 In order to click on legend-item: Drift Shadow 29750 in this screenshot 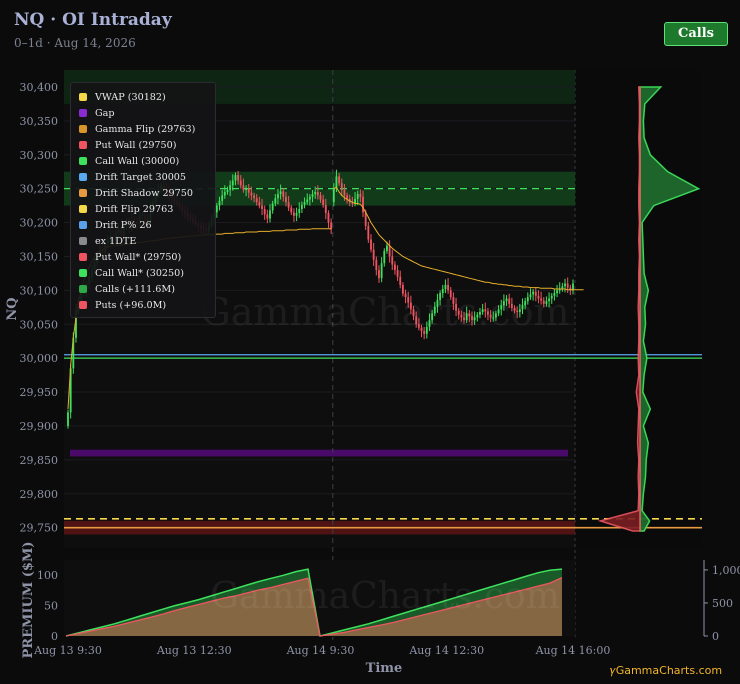, I will do `click(147, 193)`.